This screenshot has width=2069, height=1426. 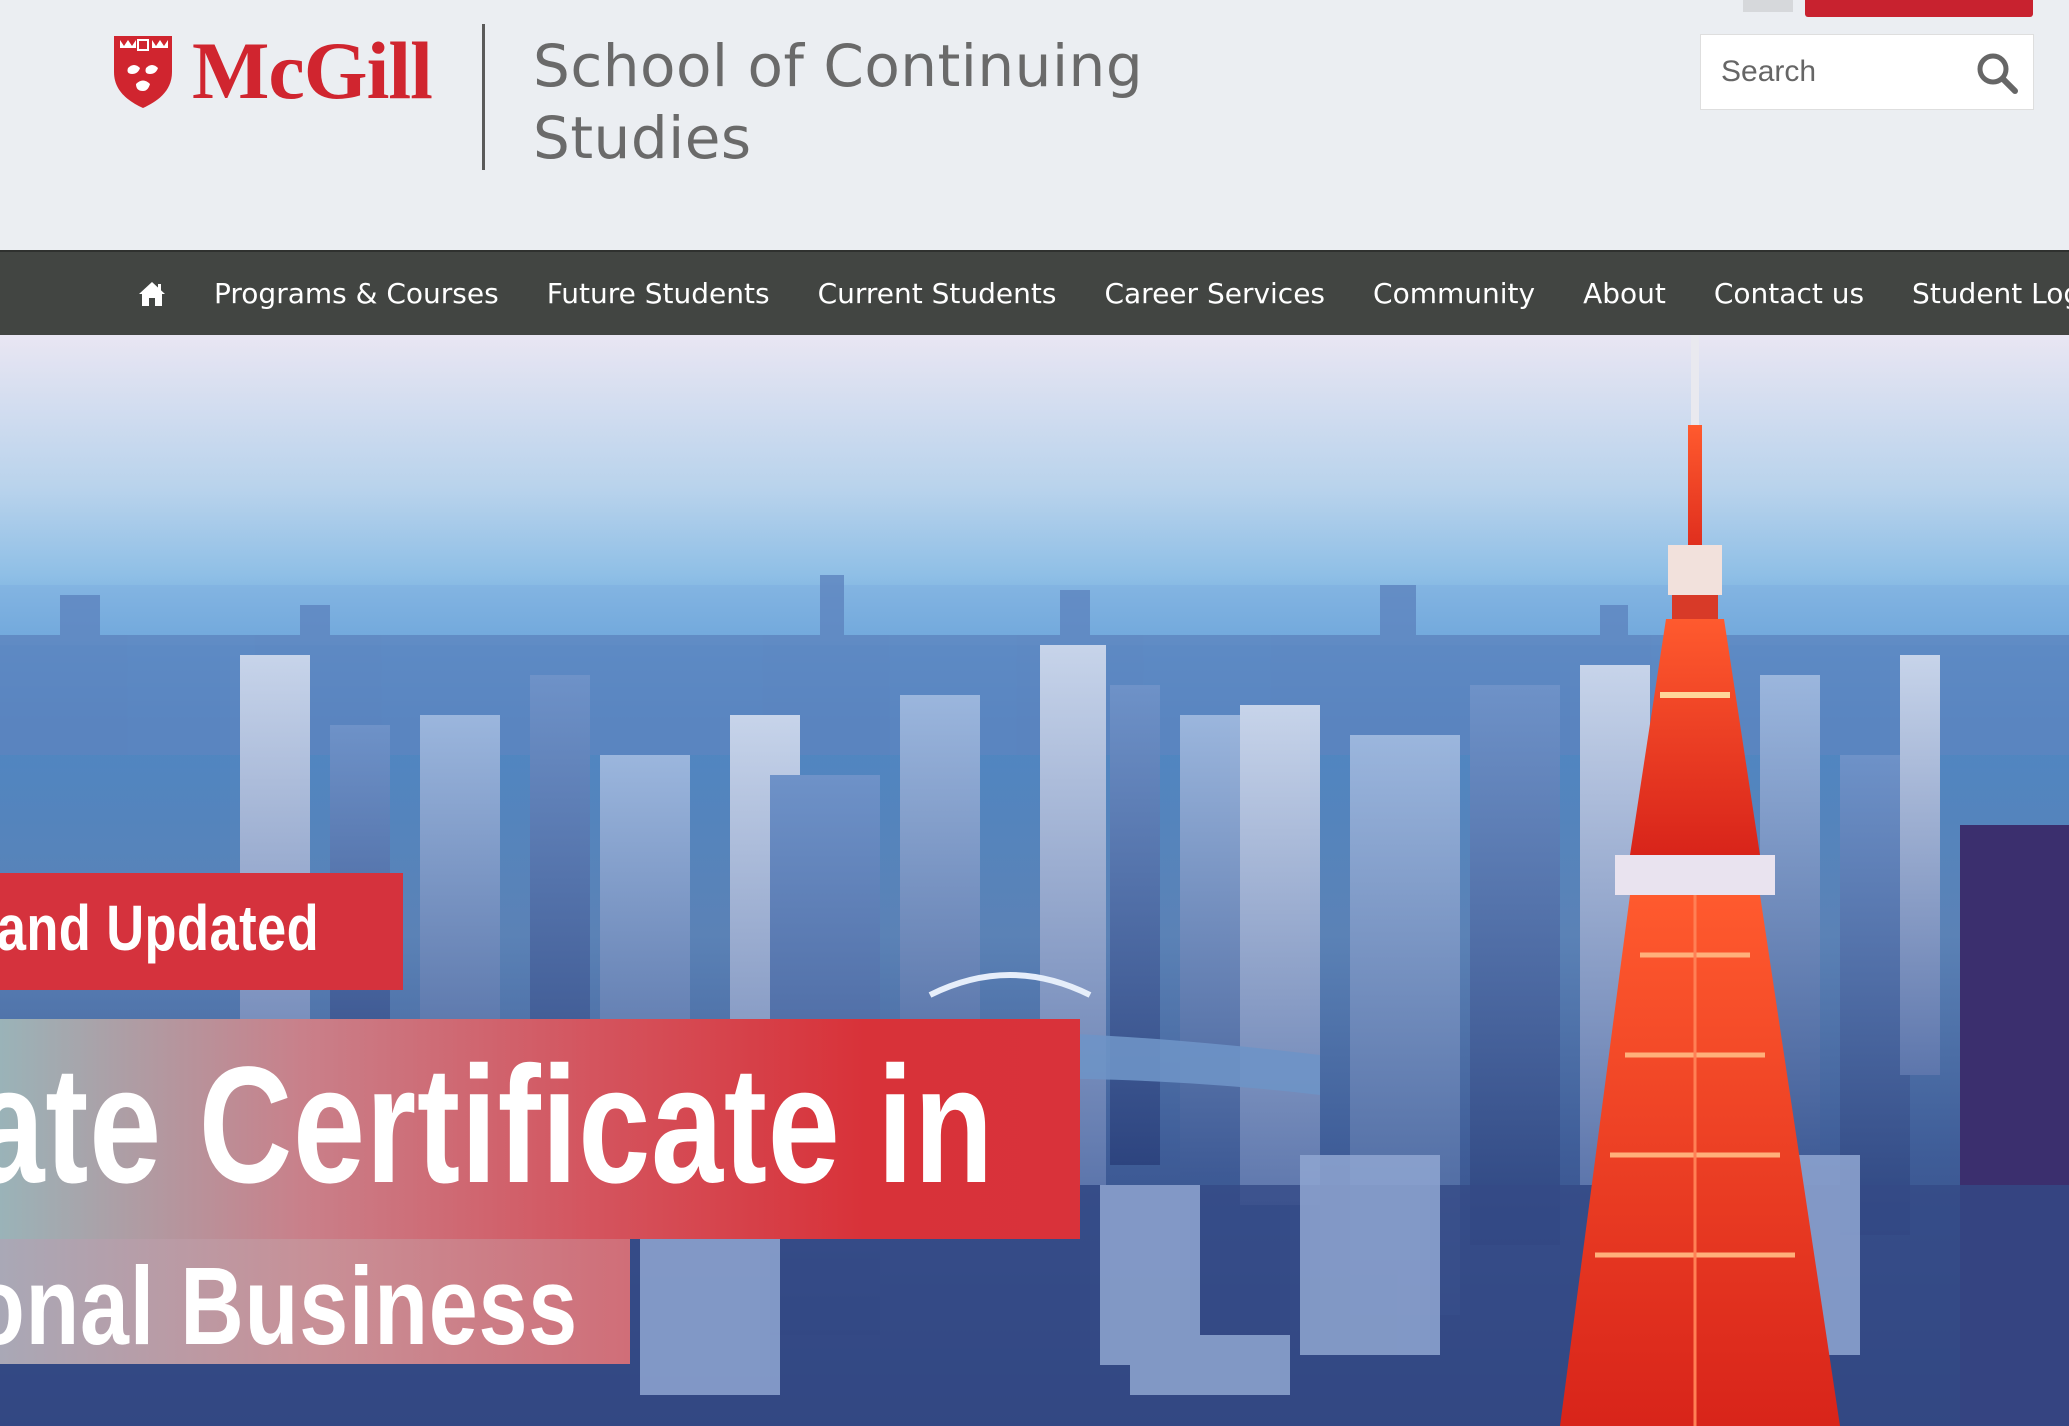 I want to click on mcgill-logo-link: McGill, so click(x=271, y=70).